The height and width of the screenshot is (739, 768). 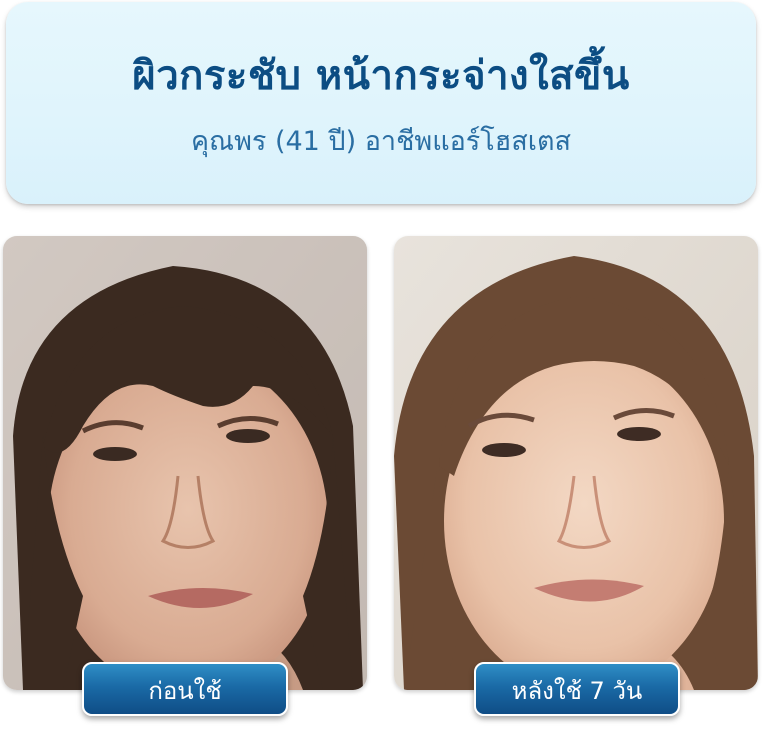 What do you see at coordinates (381, 76) in the screenshot?
I see `headline: ผิวกระชับ หน้ากระจ่างใสขึ้น` at bounding box center [381, 76].